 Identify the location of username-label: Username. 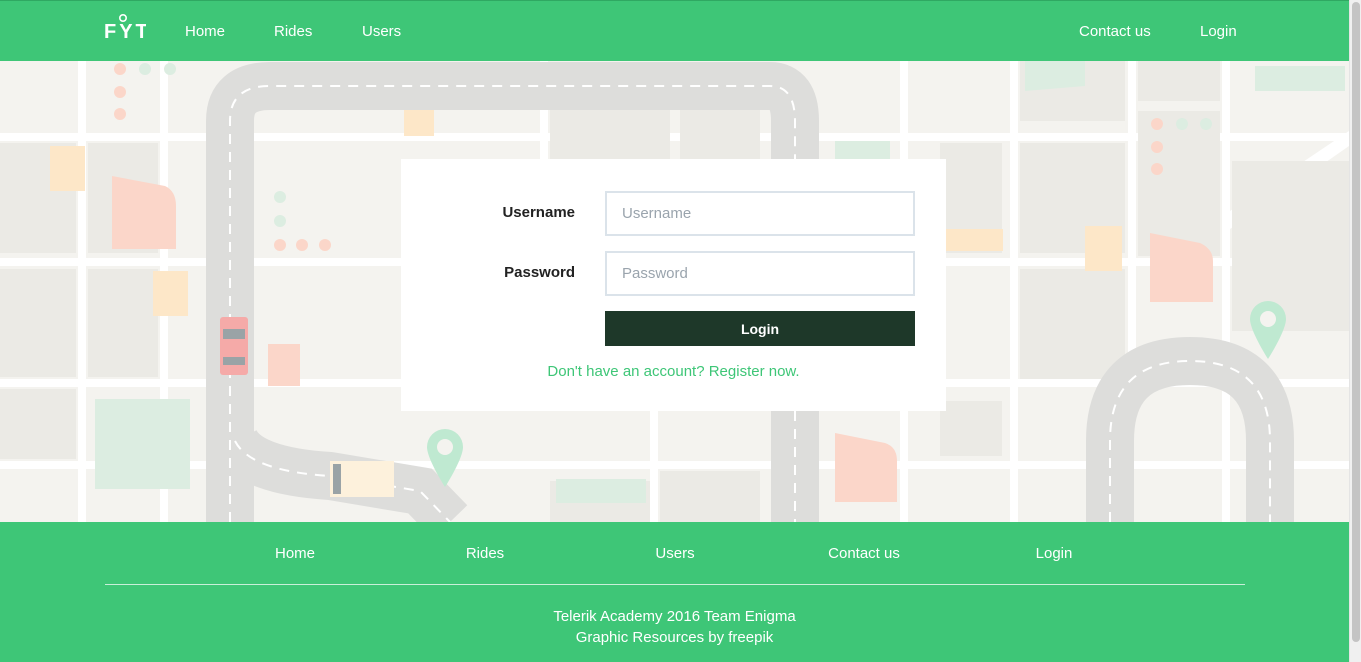
(538, 212).